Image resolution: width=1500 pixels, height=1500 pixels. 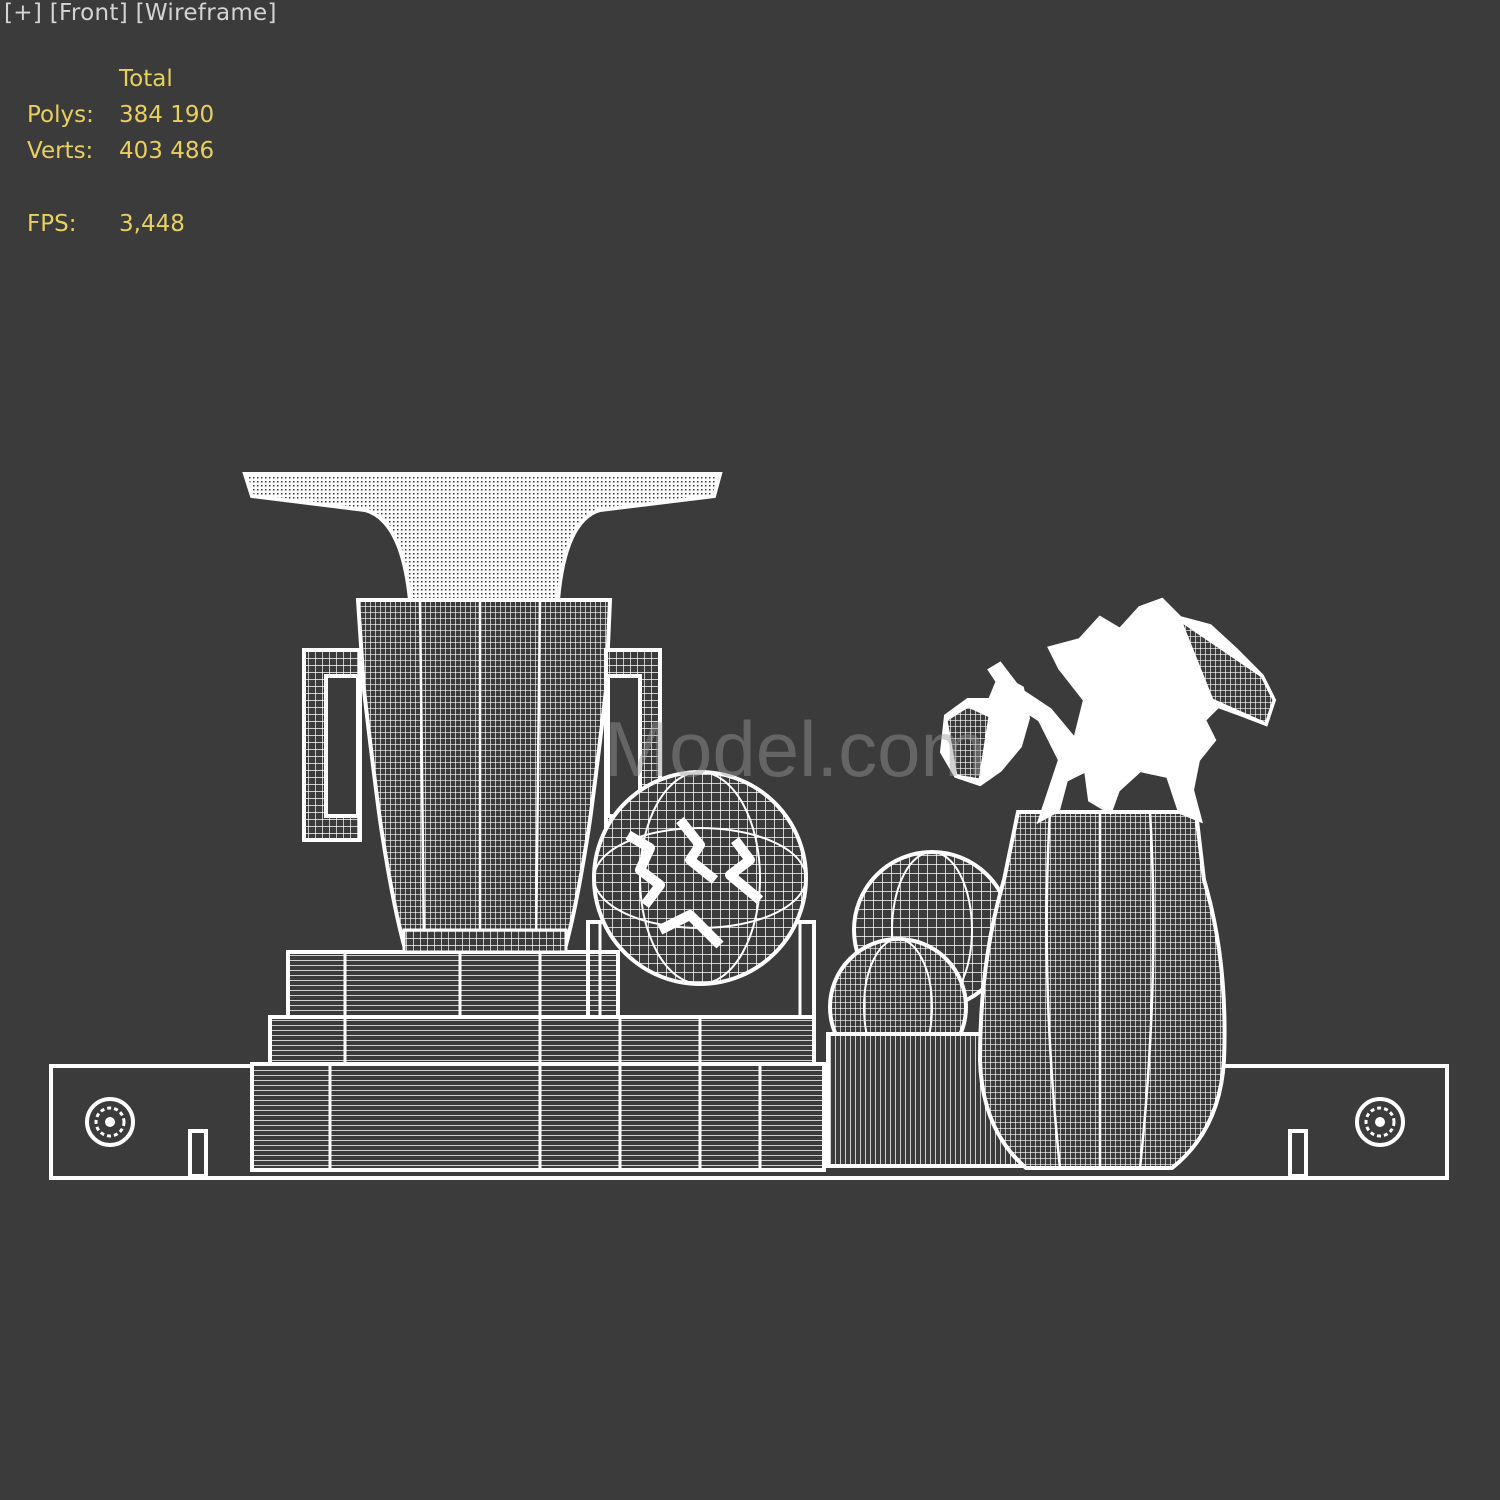 What do you see at coordinates (1102, 990) in the screenshot?
I see `bud-vase` at bounding box center [1102, 990].